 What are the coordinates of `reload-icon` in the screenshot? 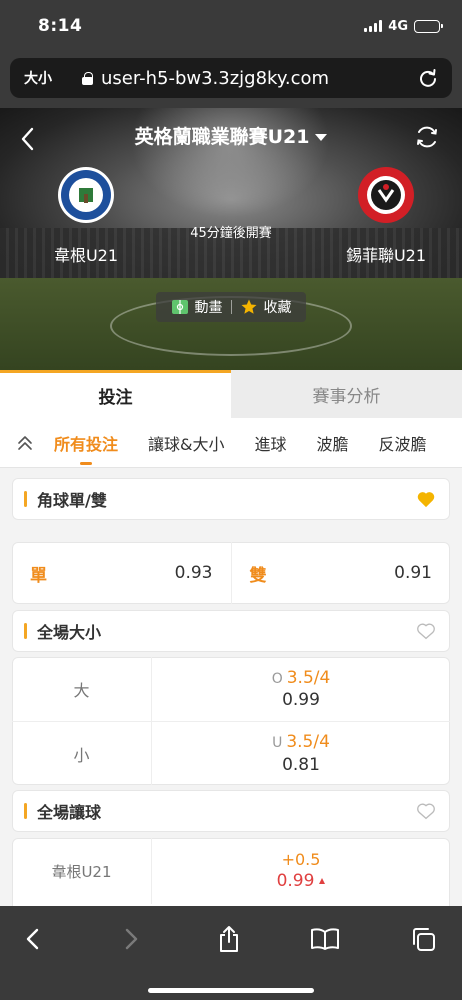 It's located at (428, 78).